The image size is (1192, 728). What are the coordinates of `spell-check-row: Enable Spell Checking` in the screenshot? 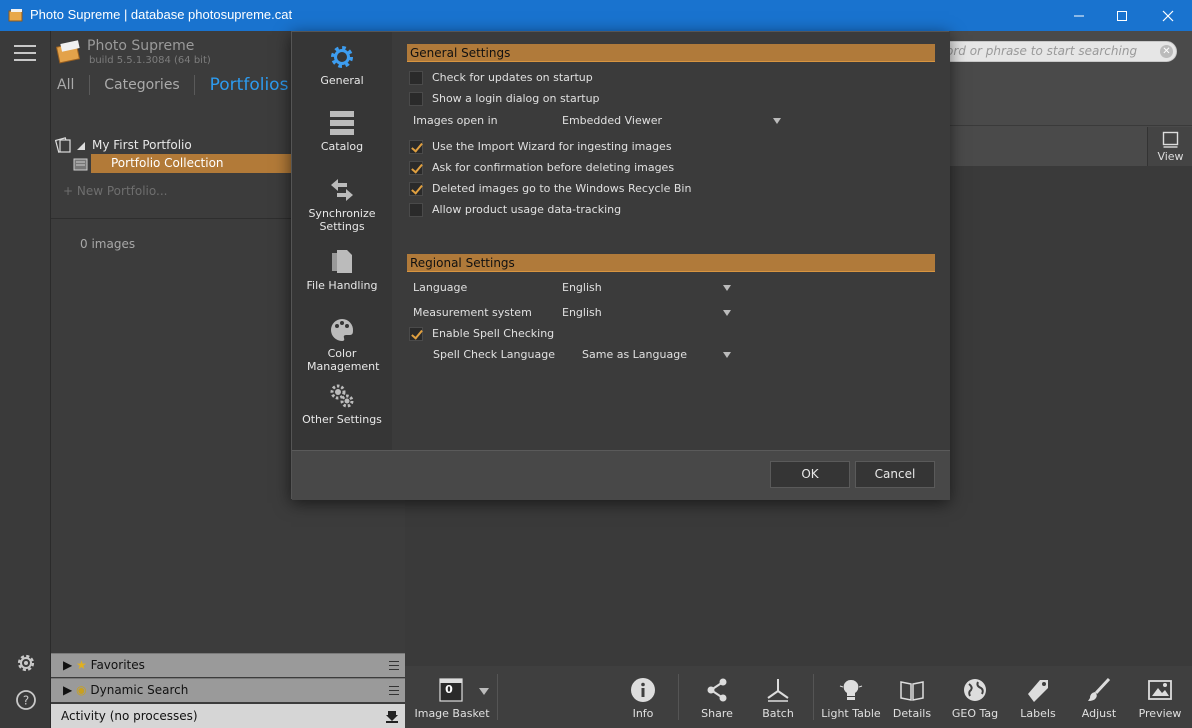 It's located at (481, 334).